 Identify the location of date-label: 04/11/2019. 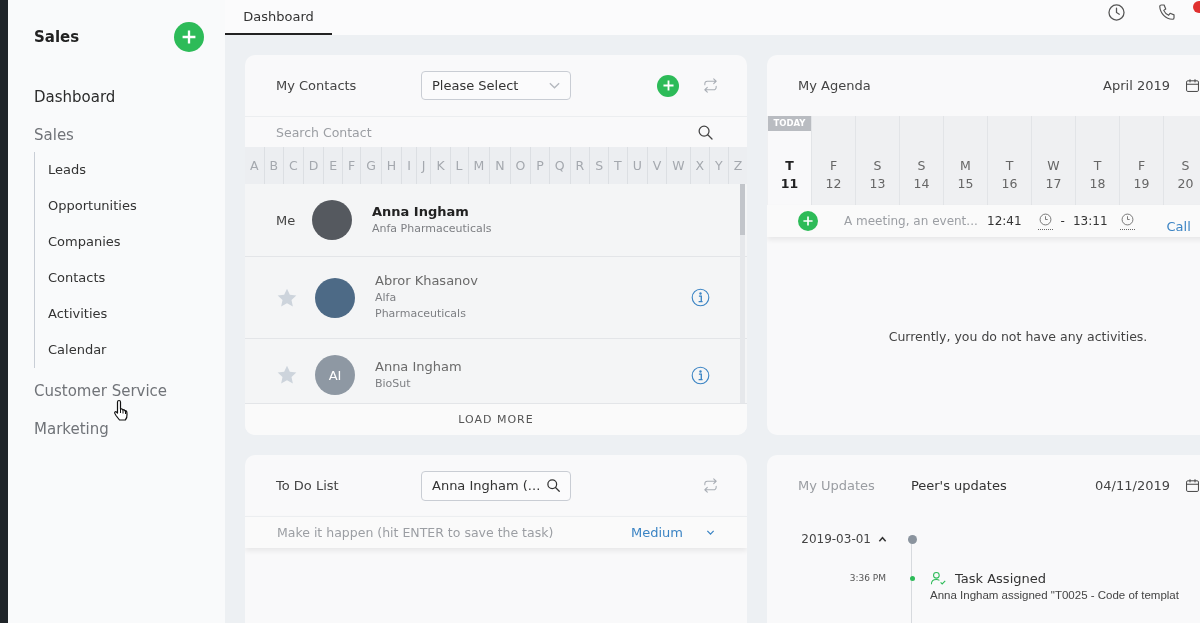
(1132, 485).